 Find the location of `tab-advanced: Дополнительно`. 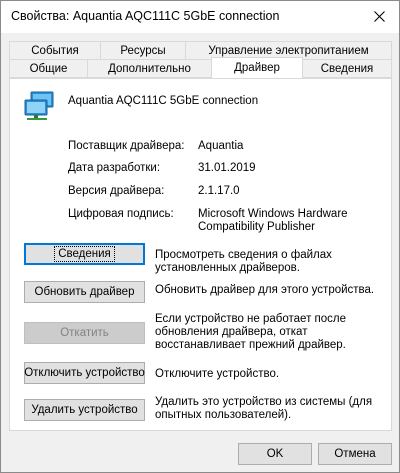

tab-advanced: Дополнительно is located at coordinates (149, 68).